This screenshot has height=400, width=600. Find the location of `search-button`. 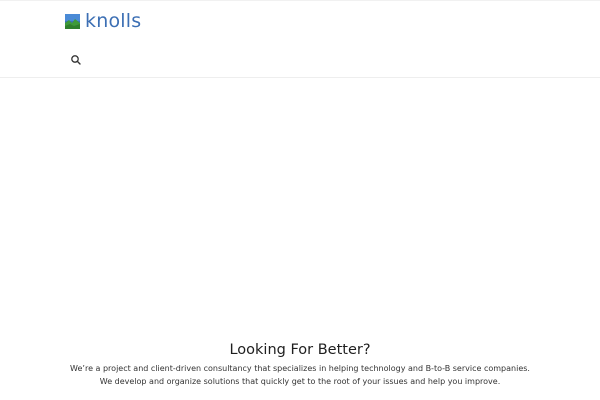

search-button is located at coordinates (76, 60).